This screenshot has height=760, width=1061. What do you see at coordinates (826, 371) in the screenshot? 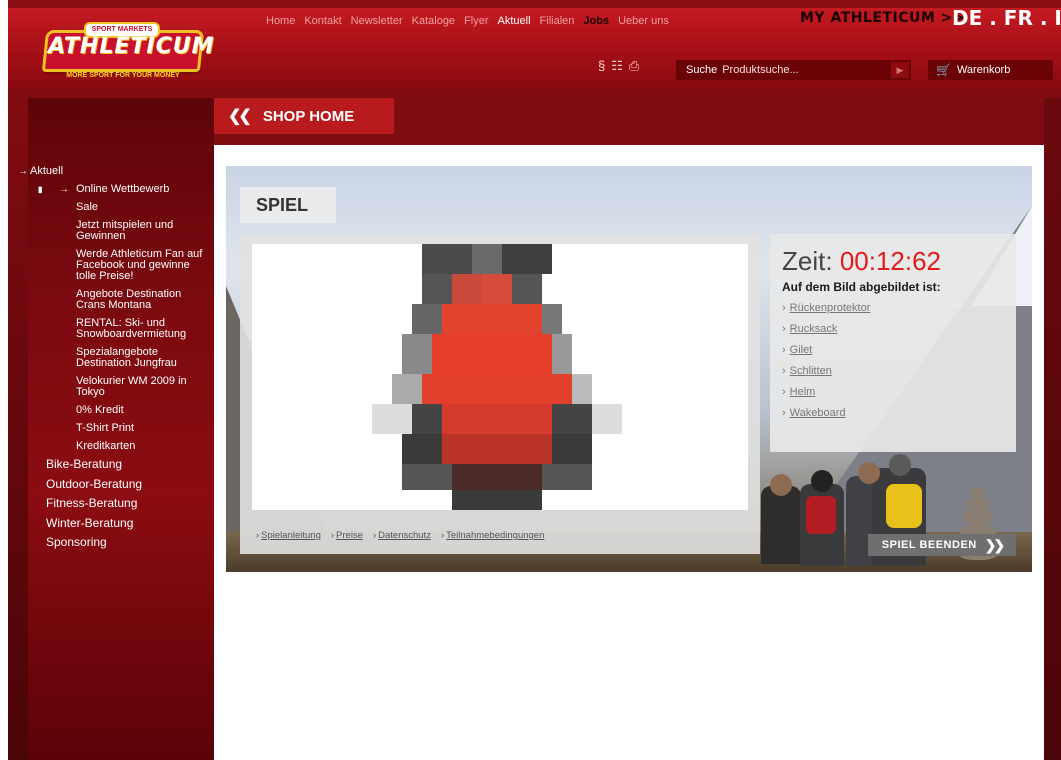
I see `answer-option: › Schlitten` at bounding box center [826, 371].